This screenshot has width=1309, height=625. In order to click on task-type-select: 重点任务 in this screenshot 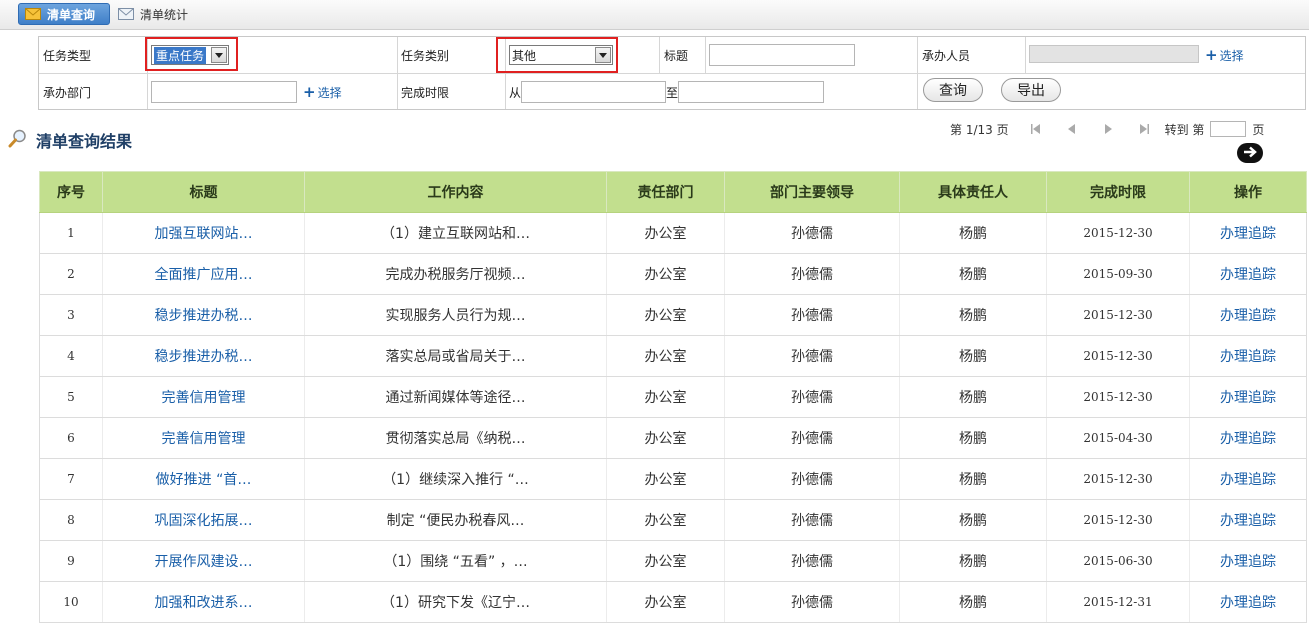, I will do `click(190, 55)`.